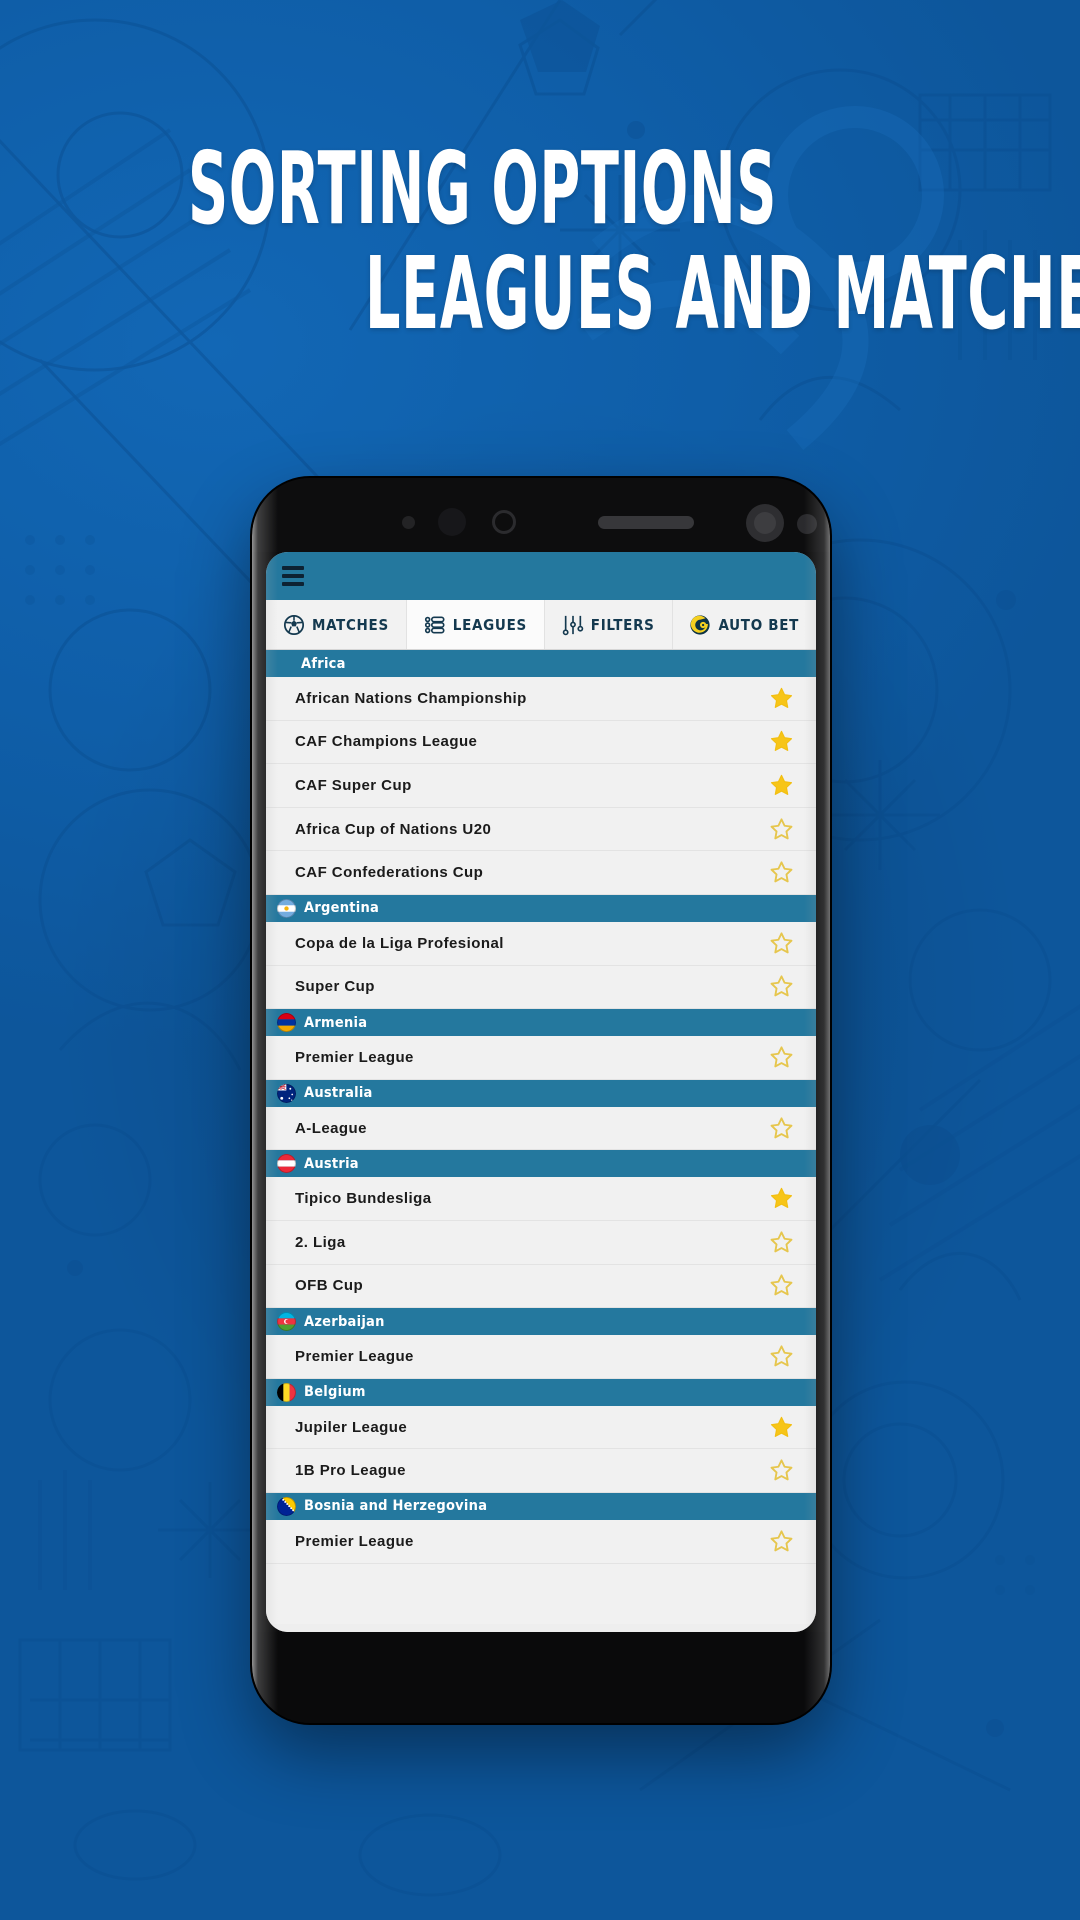 The image size is (1080, 1920). I want to click on country-header-row: Australia, so click(541, 1093).